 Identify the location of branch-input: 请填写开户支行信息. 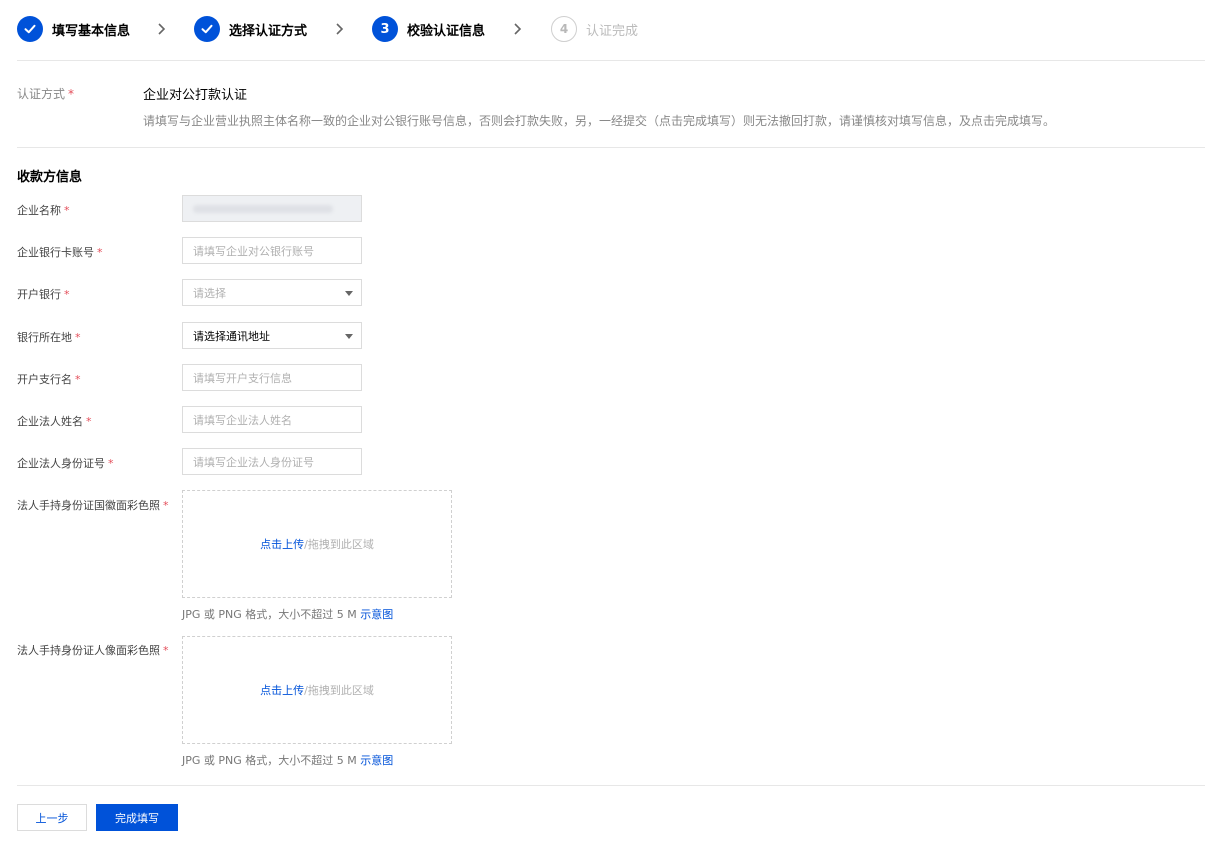
(272, 377).